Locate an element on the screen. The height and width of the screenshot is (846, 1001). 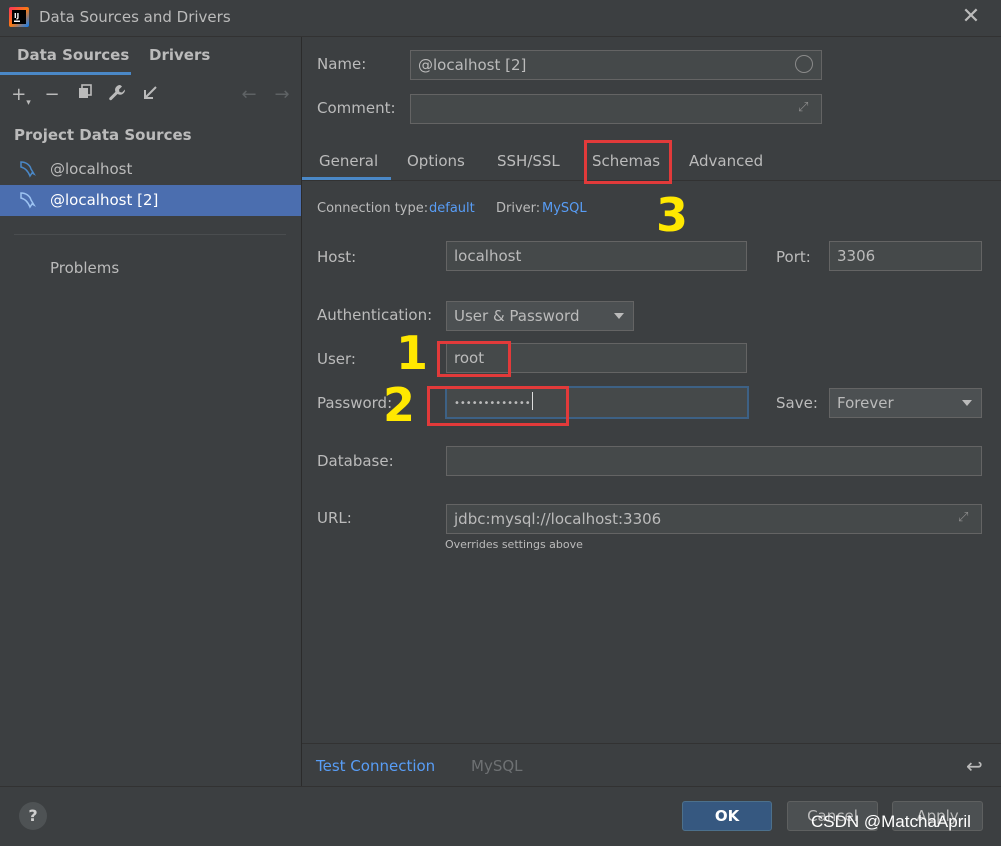
bottom-separator is located at coordinates (651, 743).